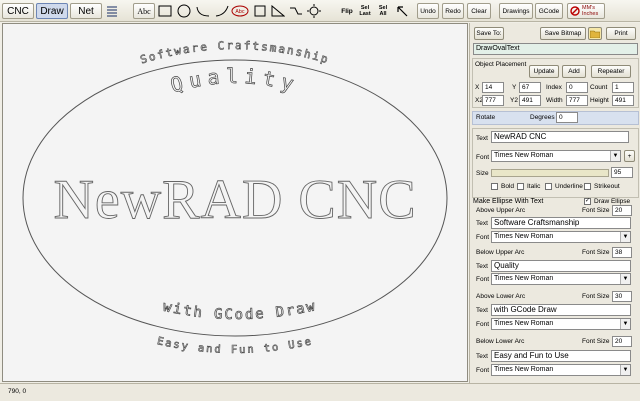 The width and height of the screenshot is (640, 401). Describe the element at coordinates (520, 186) in the screenshot. I see `italic-checkbox` at that location.